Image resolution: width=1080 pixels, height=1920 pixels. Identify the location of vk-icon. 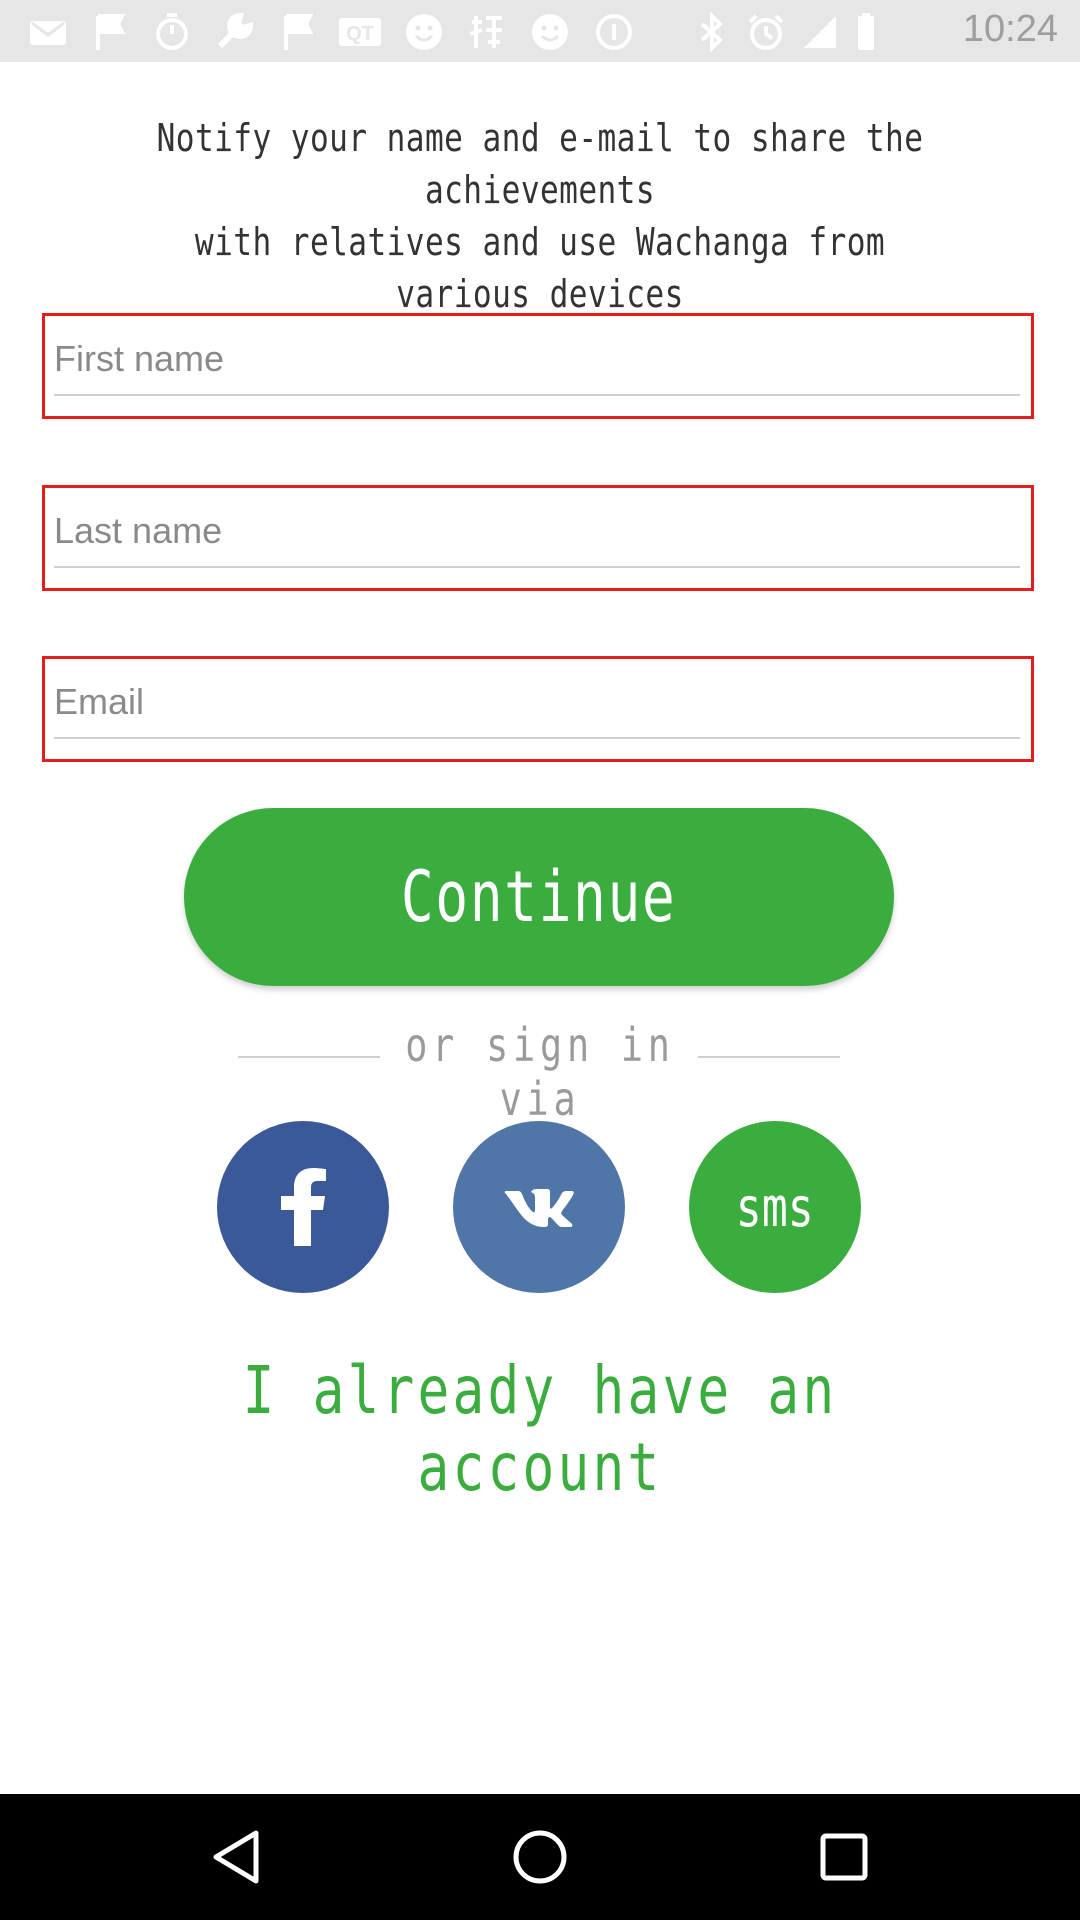
(539, 1208).